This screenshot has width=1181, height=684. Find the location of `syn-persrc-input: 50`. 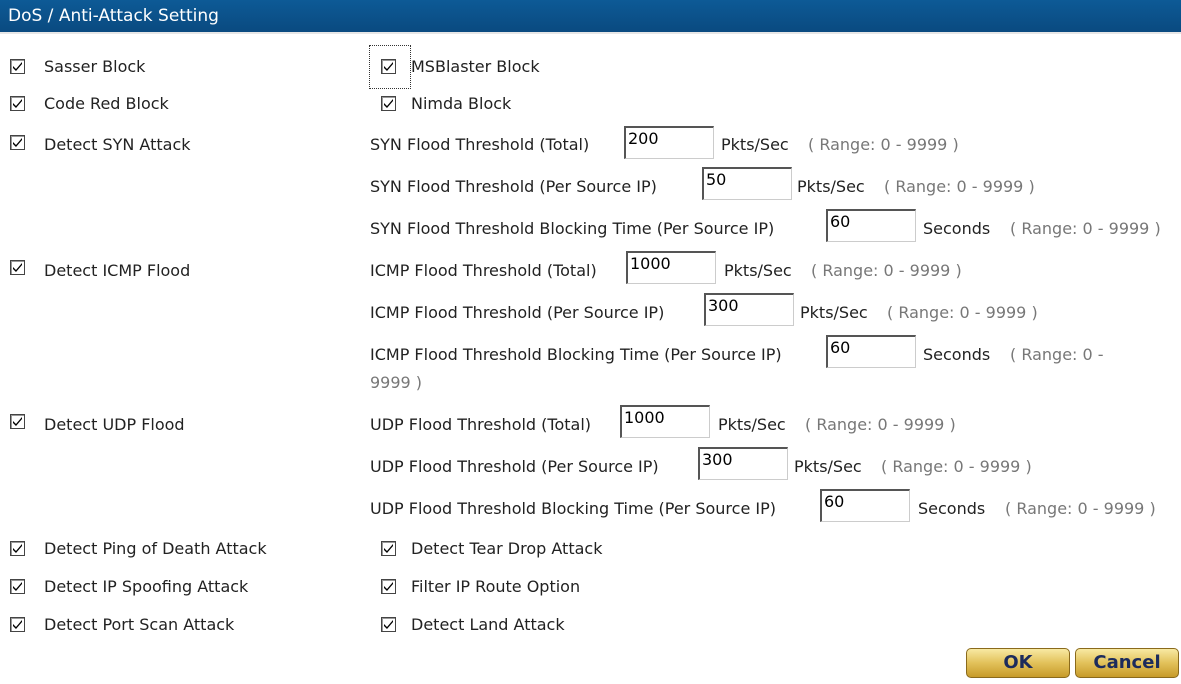

syn-persrc-input: 50 is located at coordinates (747, 183).